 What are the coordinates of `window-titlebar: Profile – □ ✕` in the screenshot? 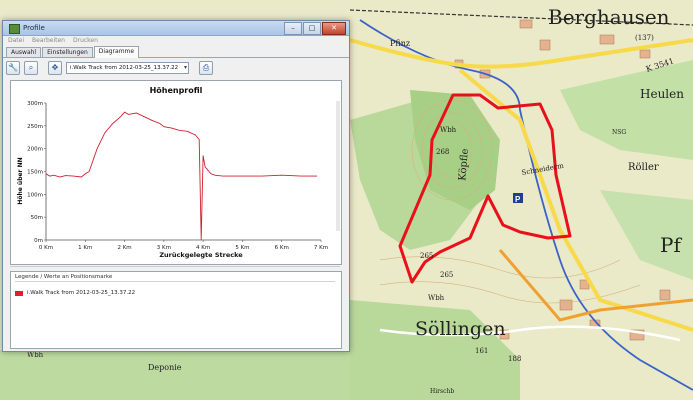 It's located at (176, 28).